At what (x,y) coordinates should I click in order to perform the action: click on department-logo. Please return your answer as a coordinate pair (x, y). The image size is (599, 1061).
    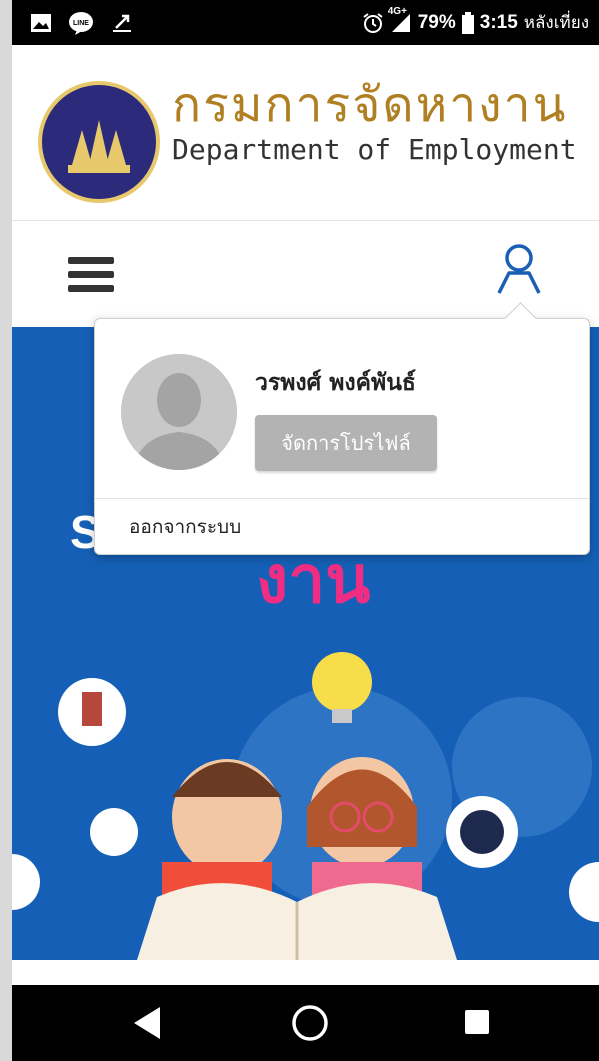
    Looking at the image, I should click on (99, 142).